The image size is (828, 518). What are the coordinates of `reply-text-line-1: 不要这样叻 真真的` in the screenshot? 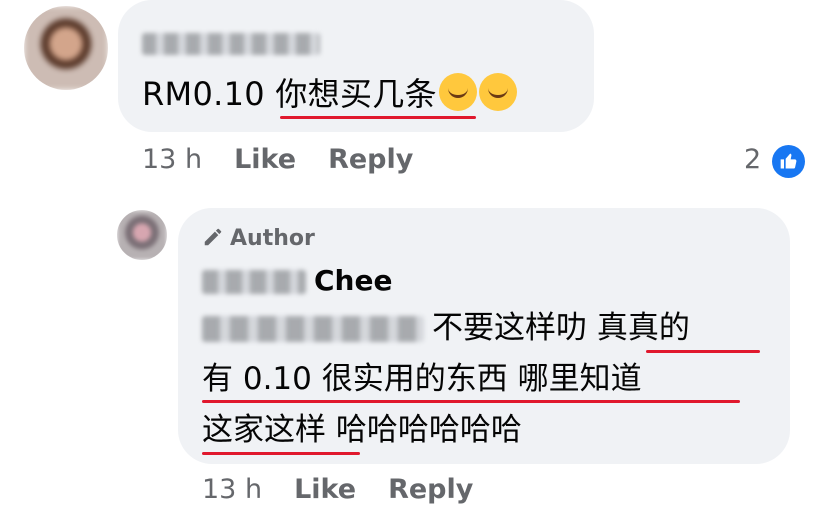 It's located at (561, 328).